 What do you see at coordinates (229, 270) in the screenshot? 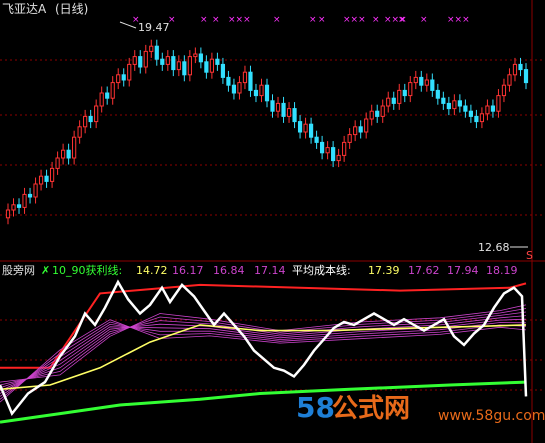
I see `profit-value-3: 16.84` at bounding box center [229, 270].